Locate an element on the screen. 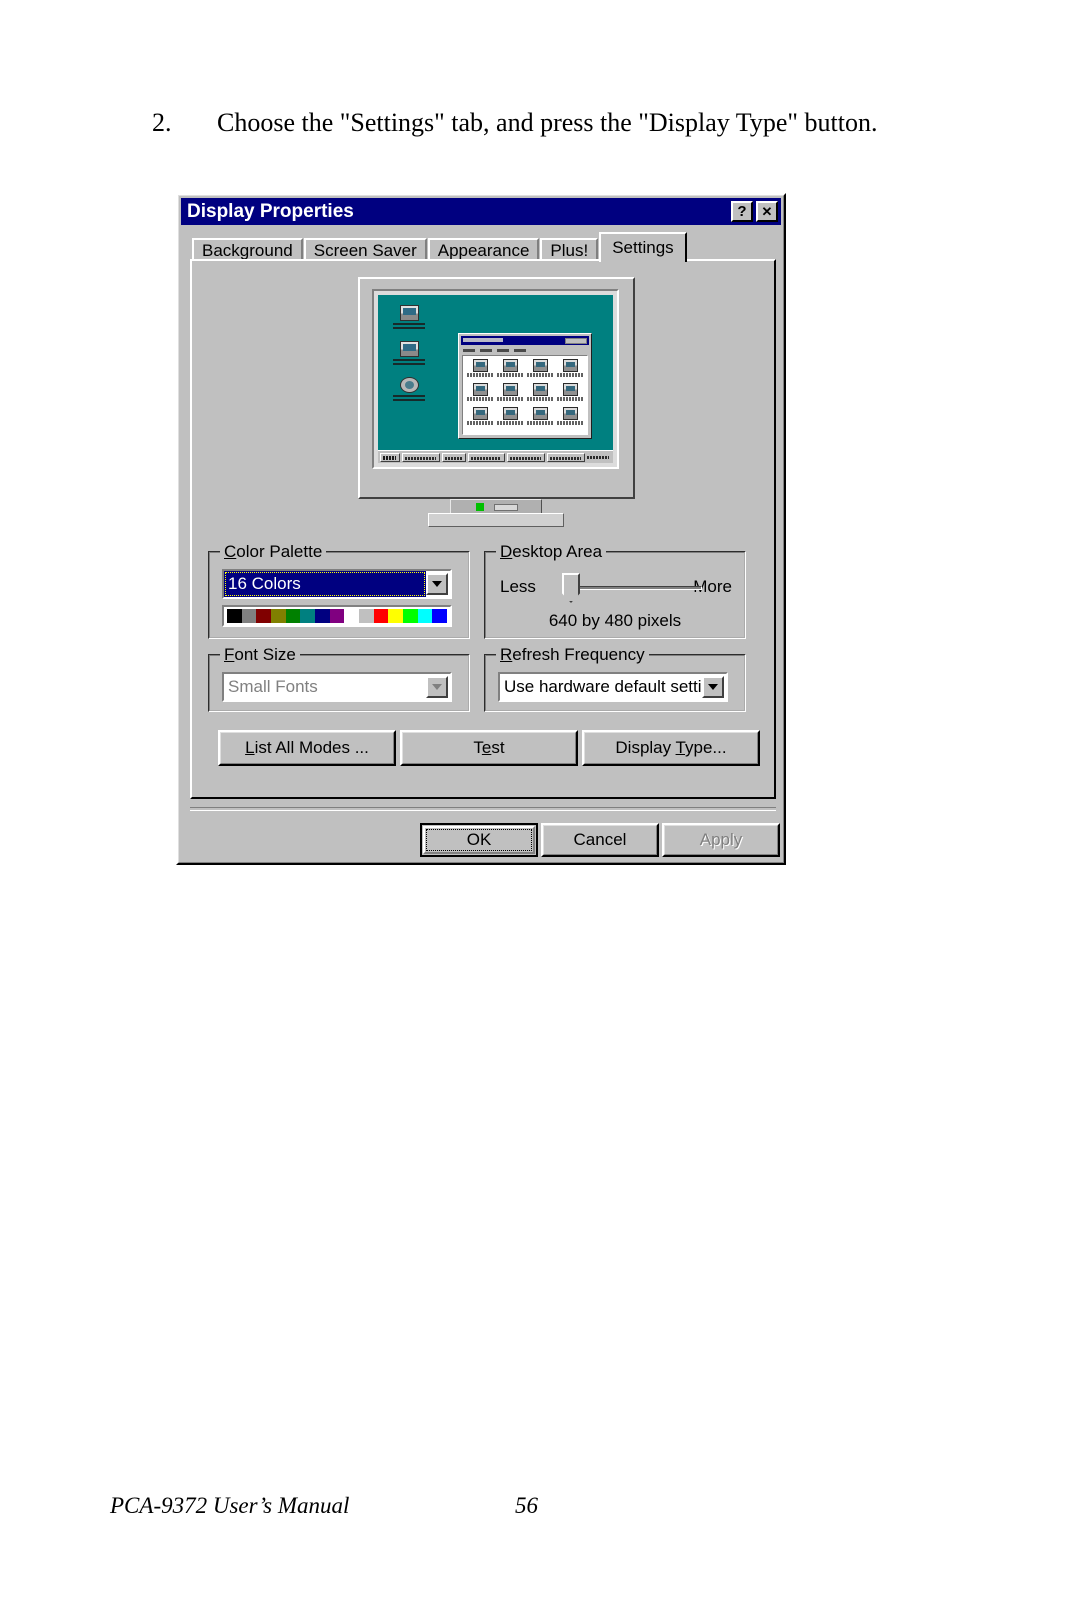  monitor-bezel is located at coordinates (495, 379).